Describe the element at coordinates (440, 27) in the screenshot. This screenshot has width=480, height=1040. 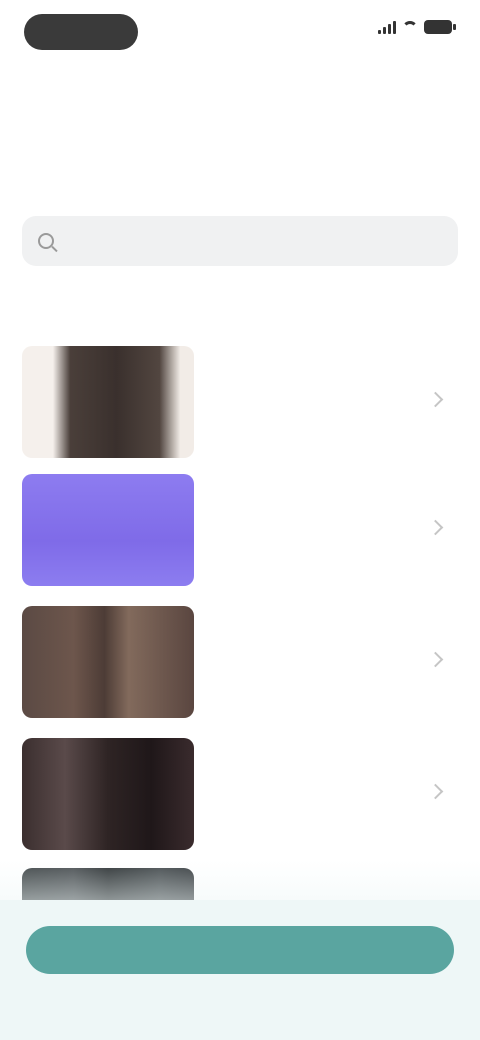
I see `battery-icon` at that location.